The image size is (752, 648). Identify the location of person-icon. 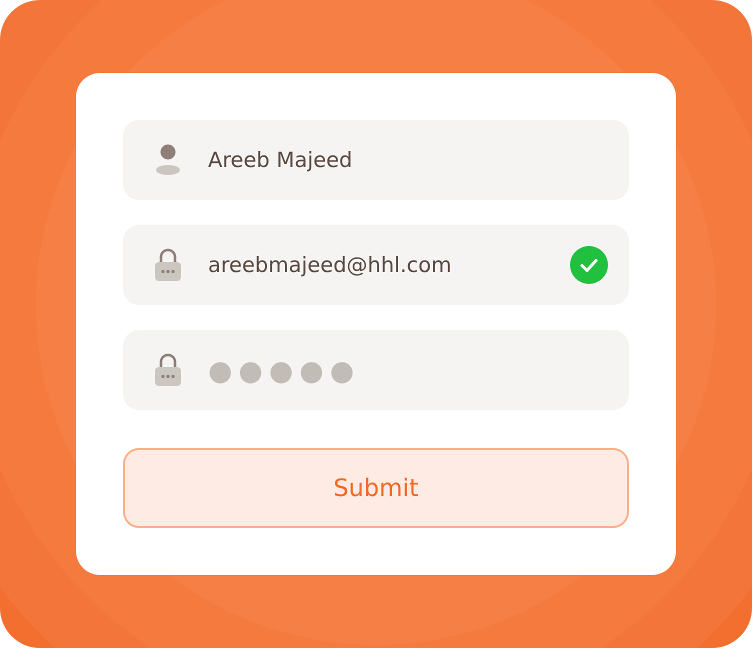
(168, 160).